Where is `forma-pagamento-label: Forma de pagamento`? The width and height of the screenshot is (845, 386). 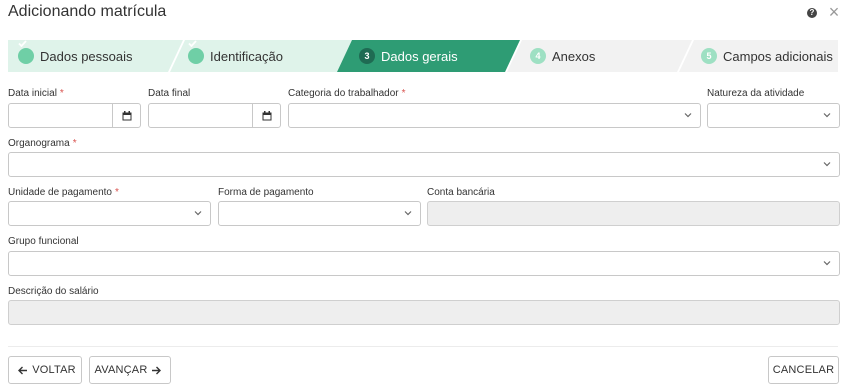
forma-pagamento-label: Forma de pagamento is located at coordinates (266, 192).